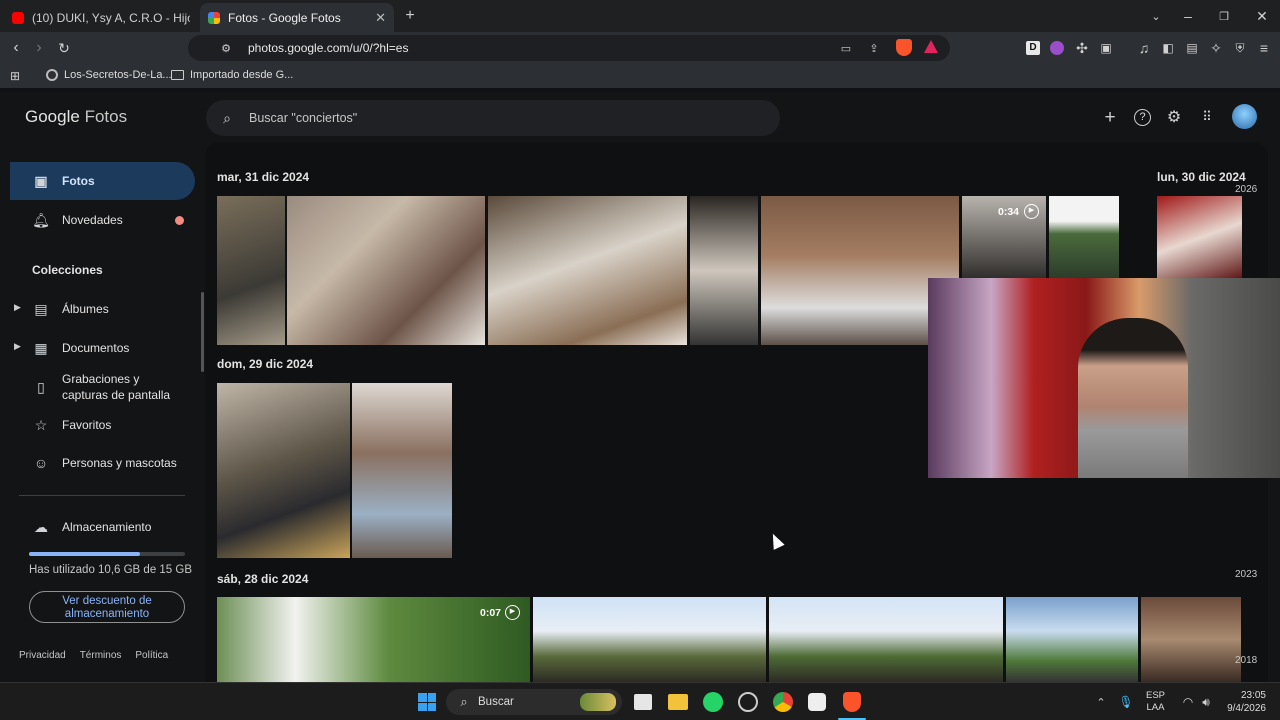 The width and height of the screenshot is (1280, 720). Describe the element at coordinates (107, 527) in the screenshot. I see `sidebar-item-label: Almacenamiento` at that location.